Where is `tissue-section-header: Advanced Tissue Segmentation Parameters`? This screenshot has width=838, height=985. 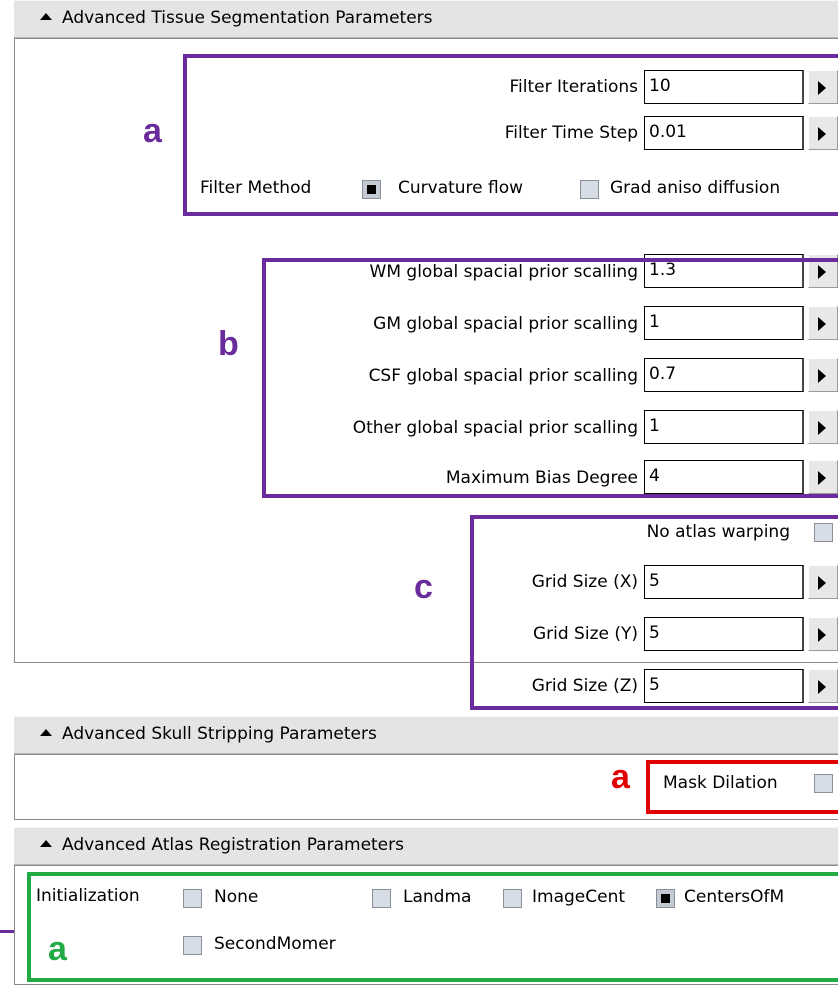 tissue-section-header: Advanced Tissue Segmentation Parameters is located at coordinates (426, 19).